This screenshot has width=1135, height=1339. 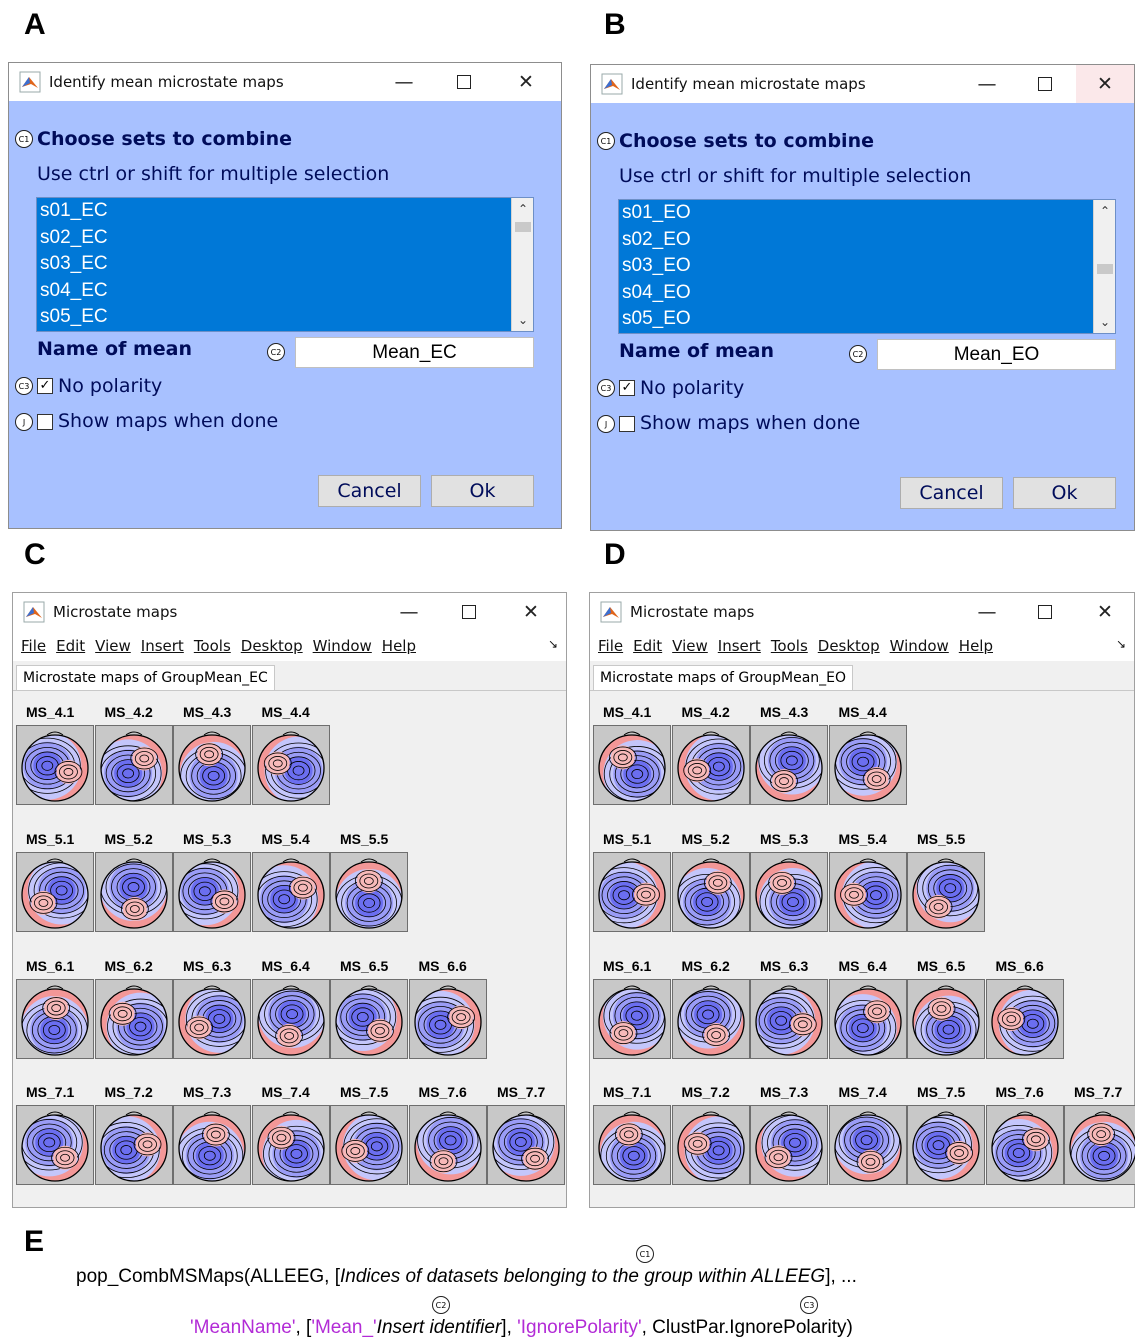 I want to click on list-item: s04_EC, so click(x=285, y=291).